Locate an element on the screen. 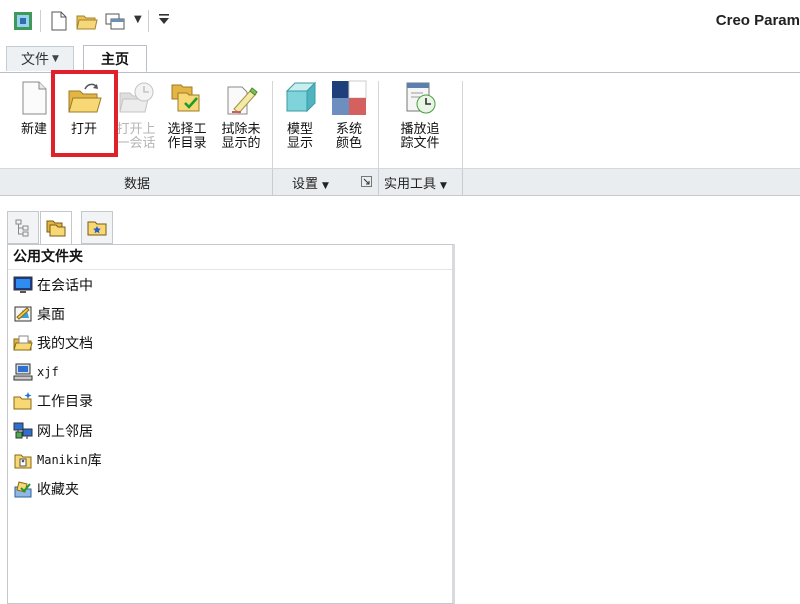 The image size is (800, 604). system-colors-button: 系统 颜色 is located at coordinates (349, 122).